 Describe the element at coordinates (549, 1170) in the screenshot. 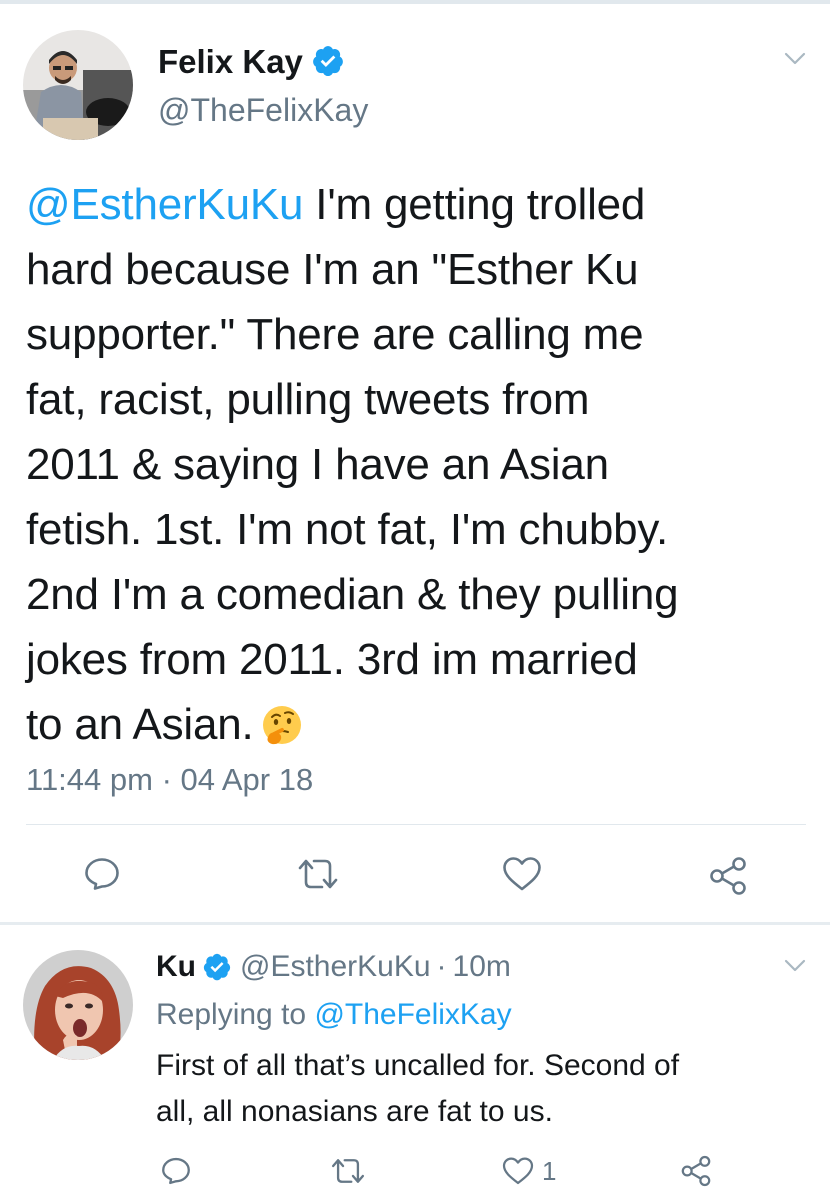

I see `like-count: 1` at that location.